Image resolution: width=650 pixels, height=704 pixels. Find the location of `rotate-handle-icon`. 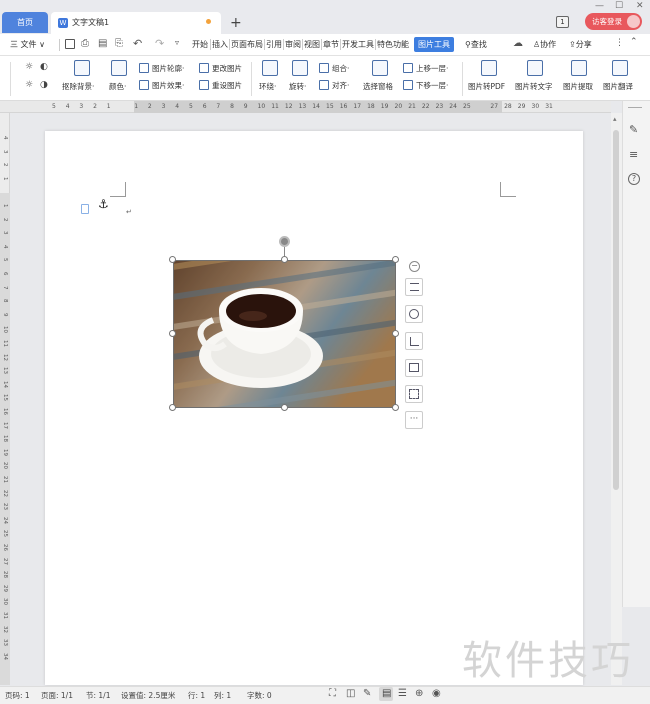

rotate-handle-icon is located at coordinates (284, 241).